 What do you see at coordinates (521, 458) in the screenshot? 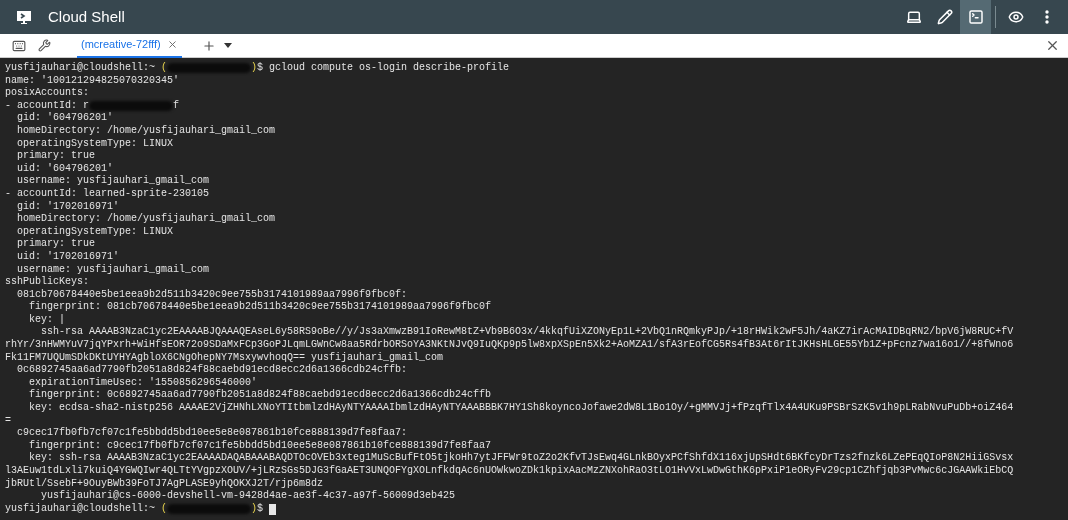
I see `terminal-text: key: ssh-rsa AAAAB3NzaC1yc2EAAAADAQABAAABAQDTOcOVEb3xteg1MuScBufFtO5tjkoHh7ytJFFWr9toZ2o2KfvTJsEwq4GLnkBOyxPCfShfdX116xjUpSHdt6BKfcyDrTzs2fnzk6LZePEqQIoP8N2HiiGSvsx` at bounding box center [521, 458].